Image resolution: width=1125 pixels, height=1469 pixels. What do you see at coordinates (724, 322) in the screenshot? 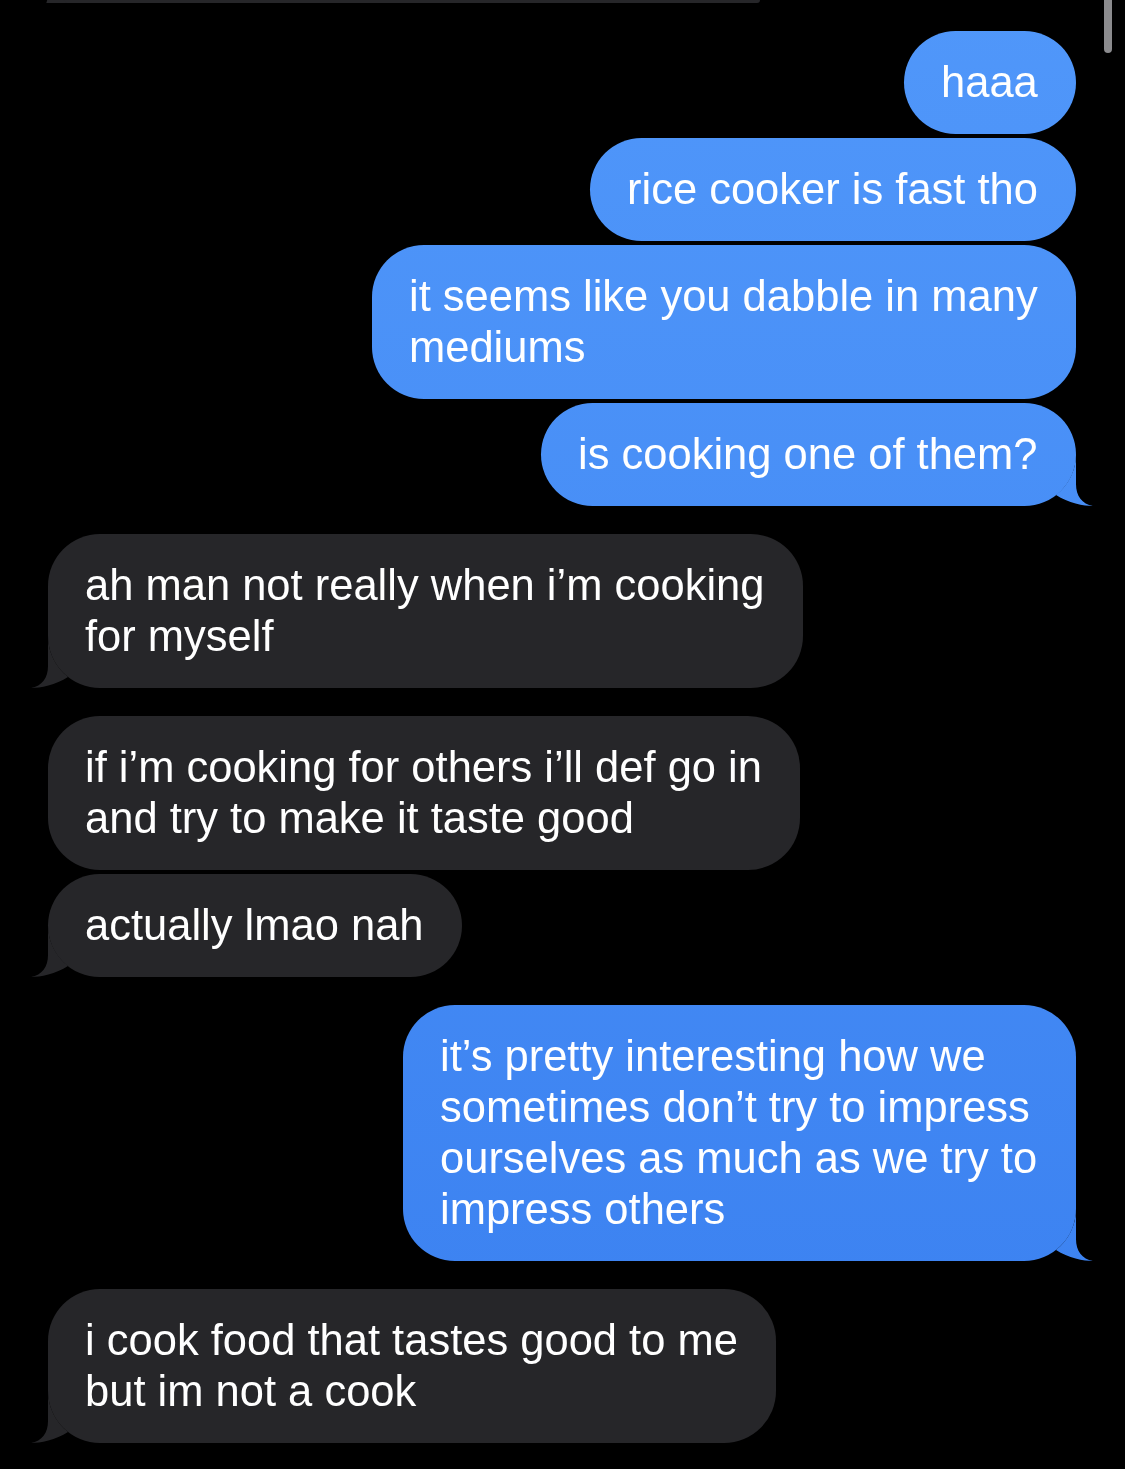
I see `message-text: it seems like you dabble in many mediums` at bounding box center [724, 322].